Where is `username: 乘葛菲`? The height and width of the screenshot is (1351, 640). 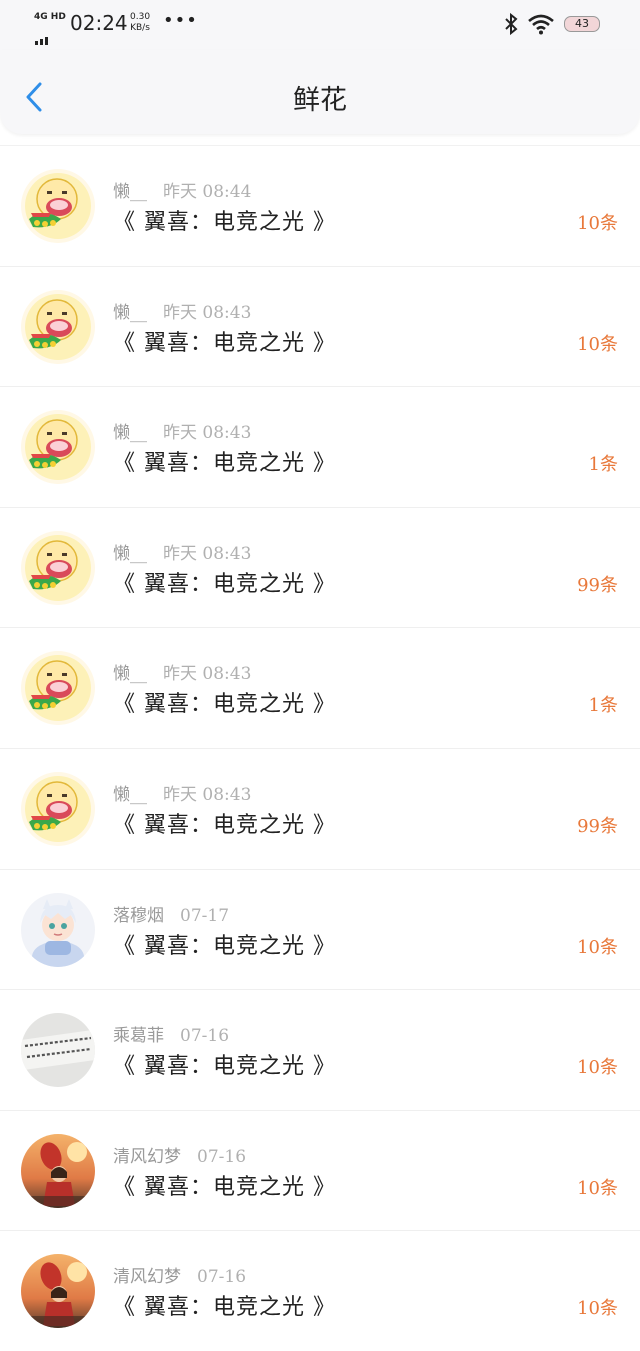 username: 乘葛菲 is located at coordinates (138, 1036).